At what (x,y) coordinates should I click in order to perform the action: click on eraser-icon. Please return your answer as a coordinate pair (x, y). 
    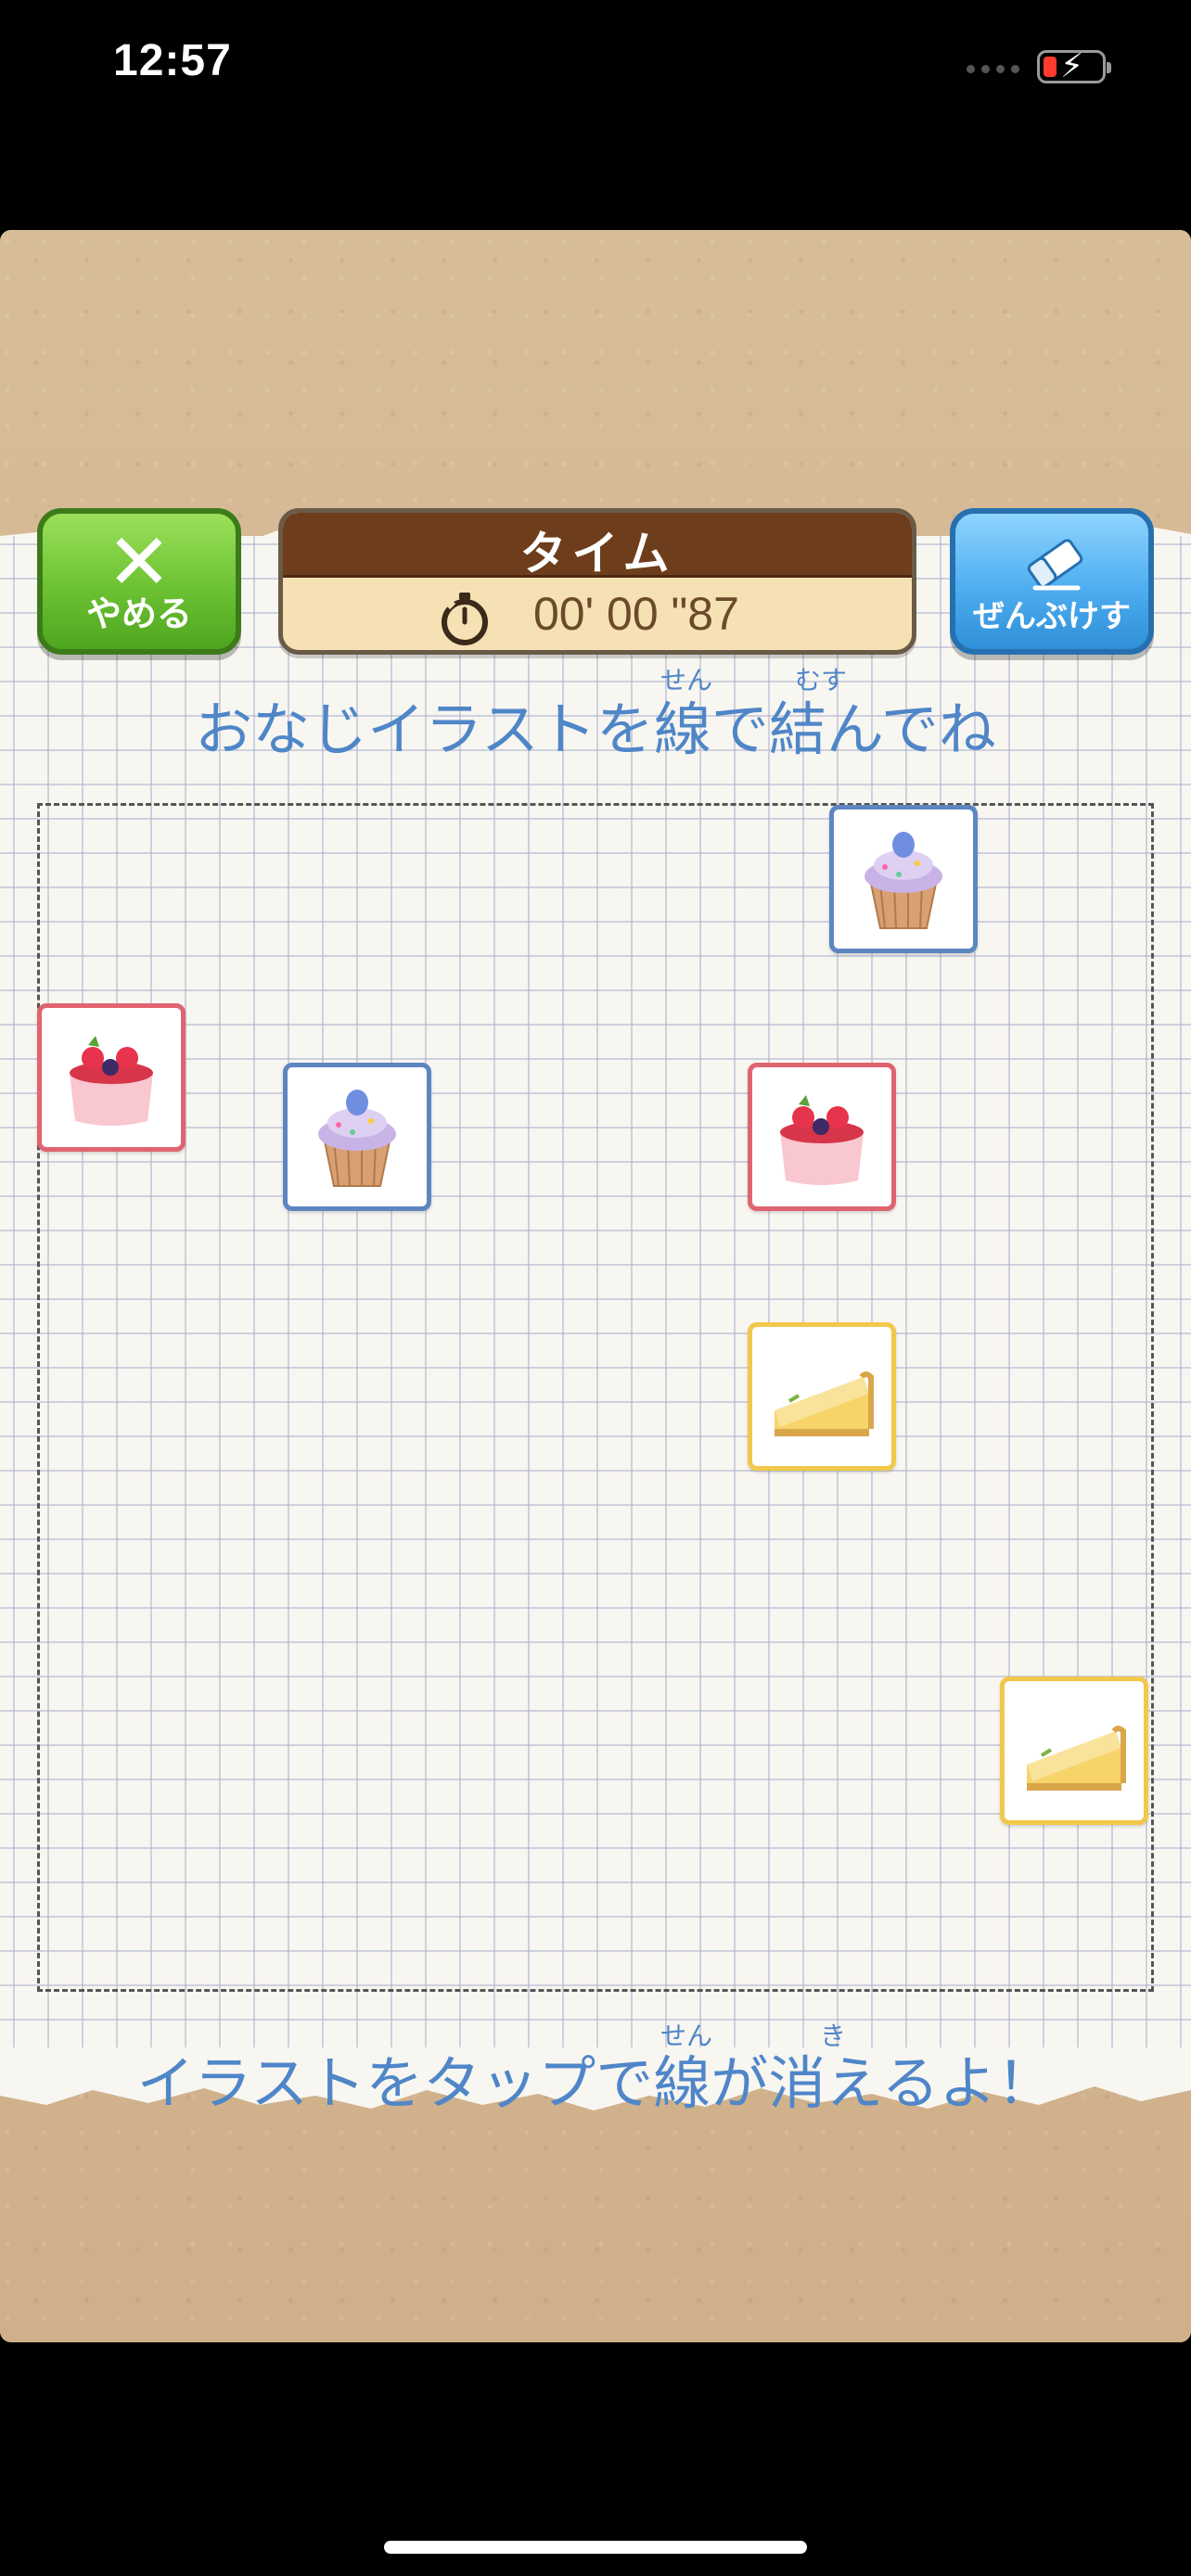
    Looking at the image, I should click on (1055, 565).